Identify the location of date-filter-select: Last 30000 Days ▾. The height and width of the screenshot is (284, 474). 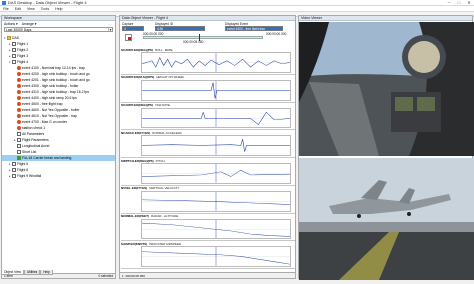
(58, 29).